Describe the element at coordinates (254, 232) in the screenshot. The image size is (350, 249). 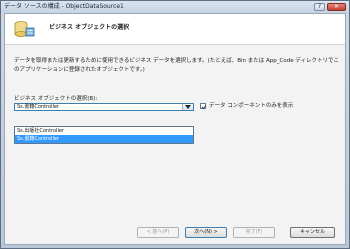
I see `finish-button: 完了(F)` at that location.